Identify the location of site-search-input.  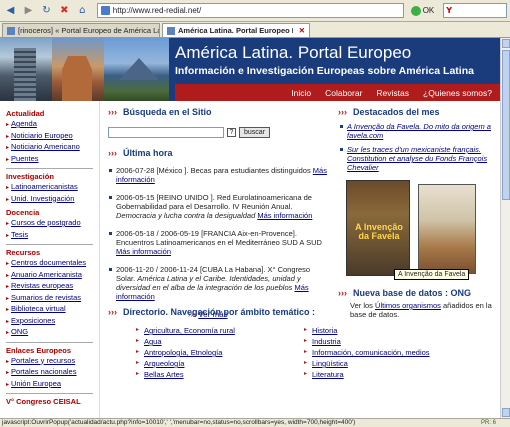
(166, 132).